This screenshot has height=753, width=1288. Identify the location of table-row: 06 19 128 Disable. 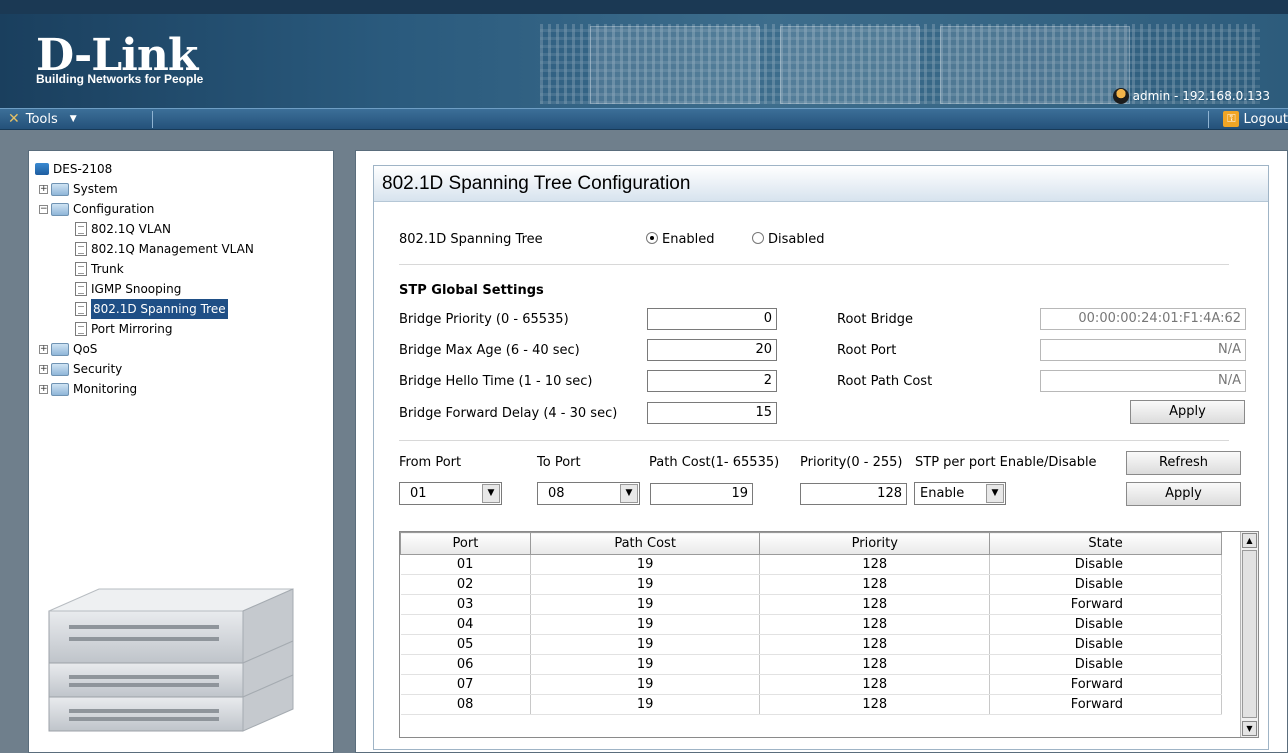
(811, 664).